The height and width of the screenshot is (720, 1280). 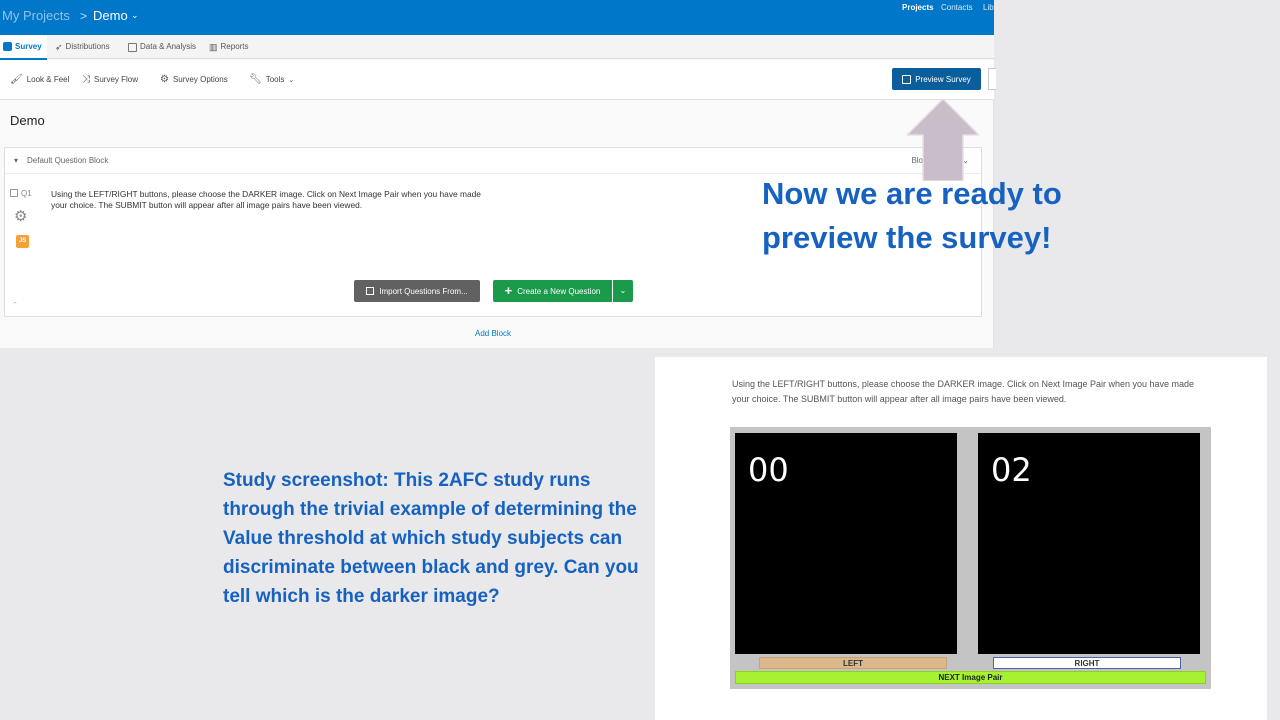 What do you see at coordinates (918, 7) in the screenshot?
I see `nav-projects: Projects` at bounding box center [918, 7].